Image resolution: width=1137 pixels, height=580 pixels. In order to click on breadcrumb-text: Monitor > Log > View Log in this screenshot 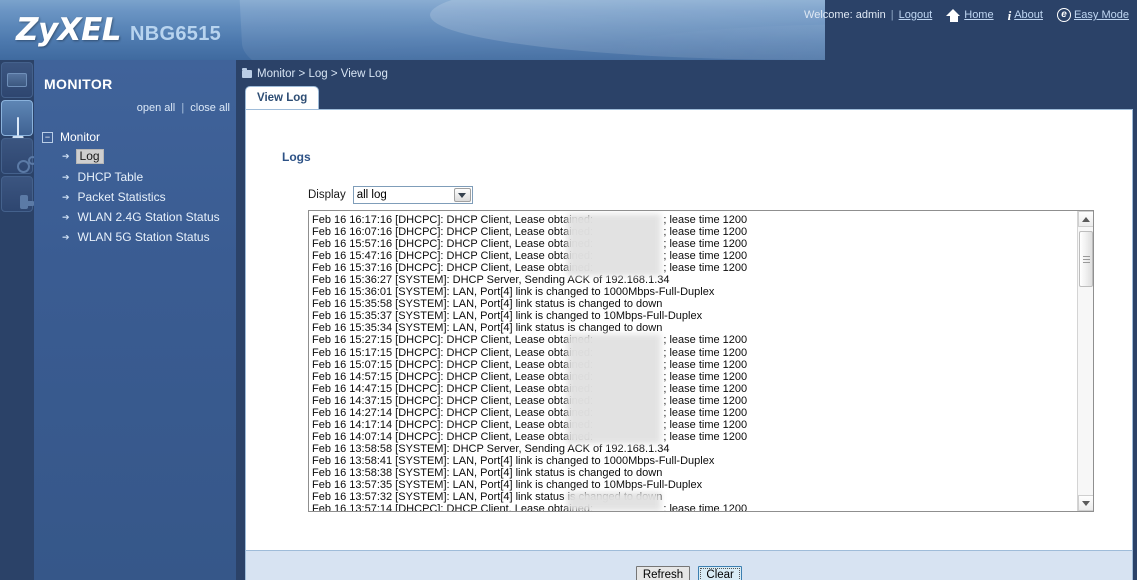, I will do `click(322, 74)`.